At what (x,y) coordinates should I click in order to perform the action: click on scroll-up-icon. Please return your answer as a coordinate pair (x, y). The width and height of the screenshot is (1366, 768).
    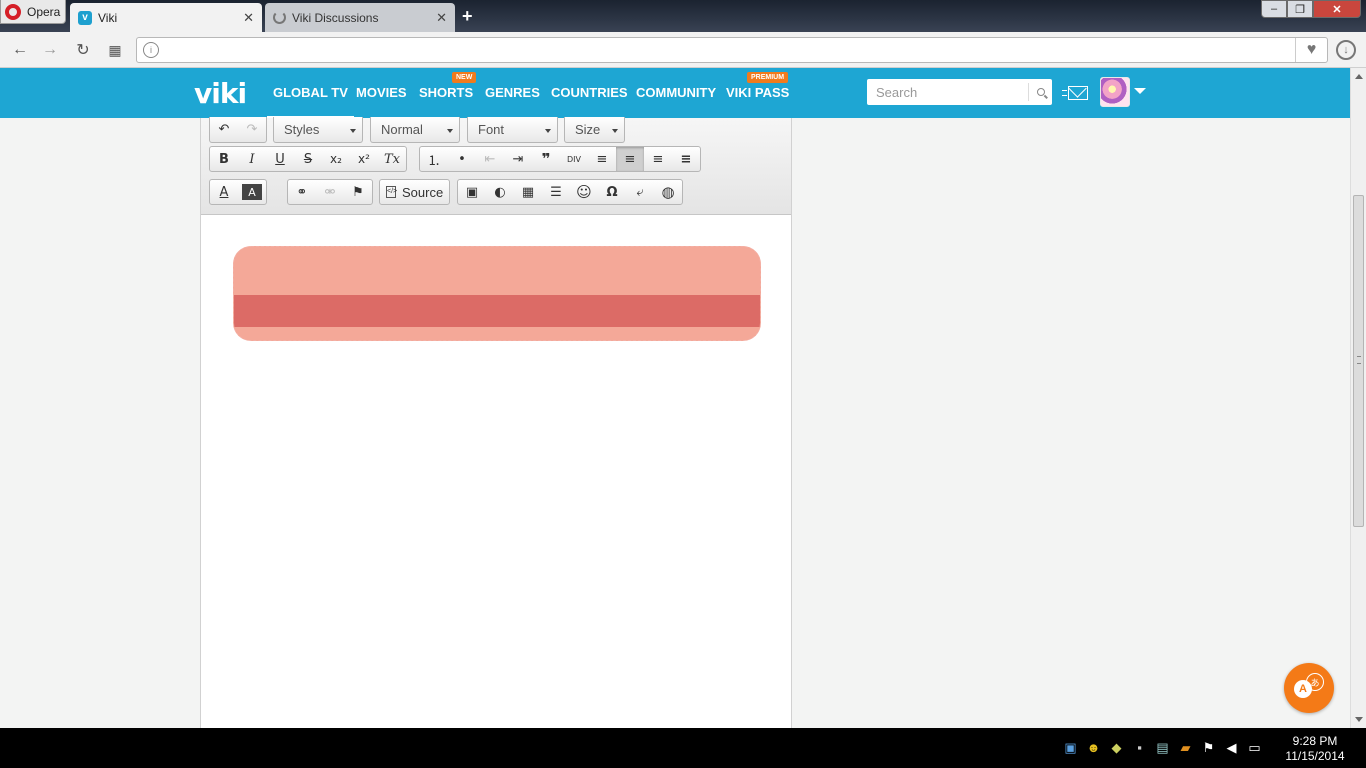
    Looking at the image, I should click on (1359, 76).